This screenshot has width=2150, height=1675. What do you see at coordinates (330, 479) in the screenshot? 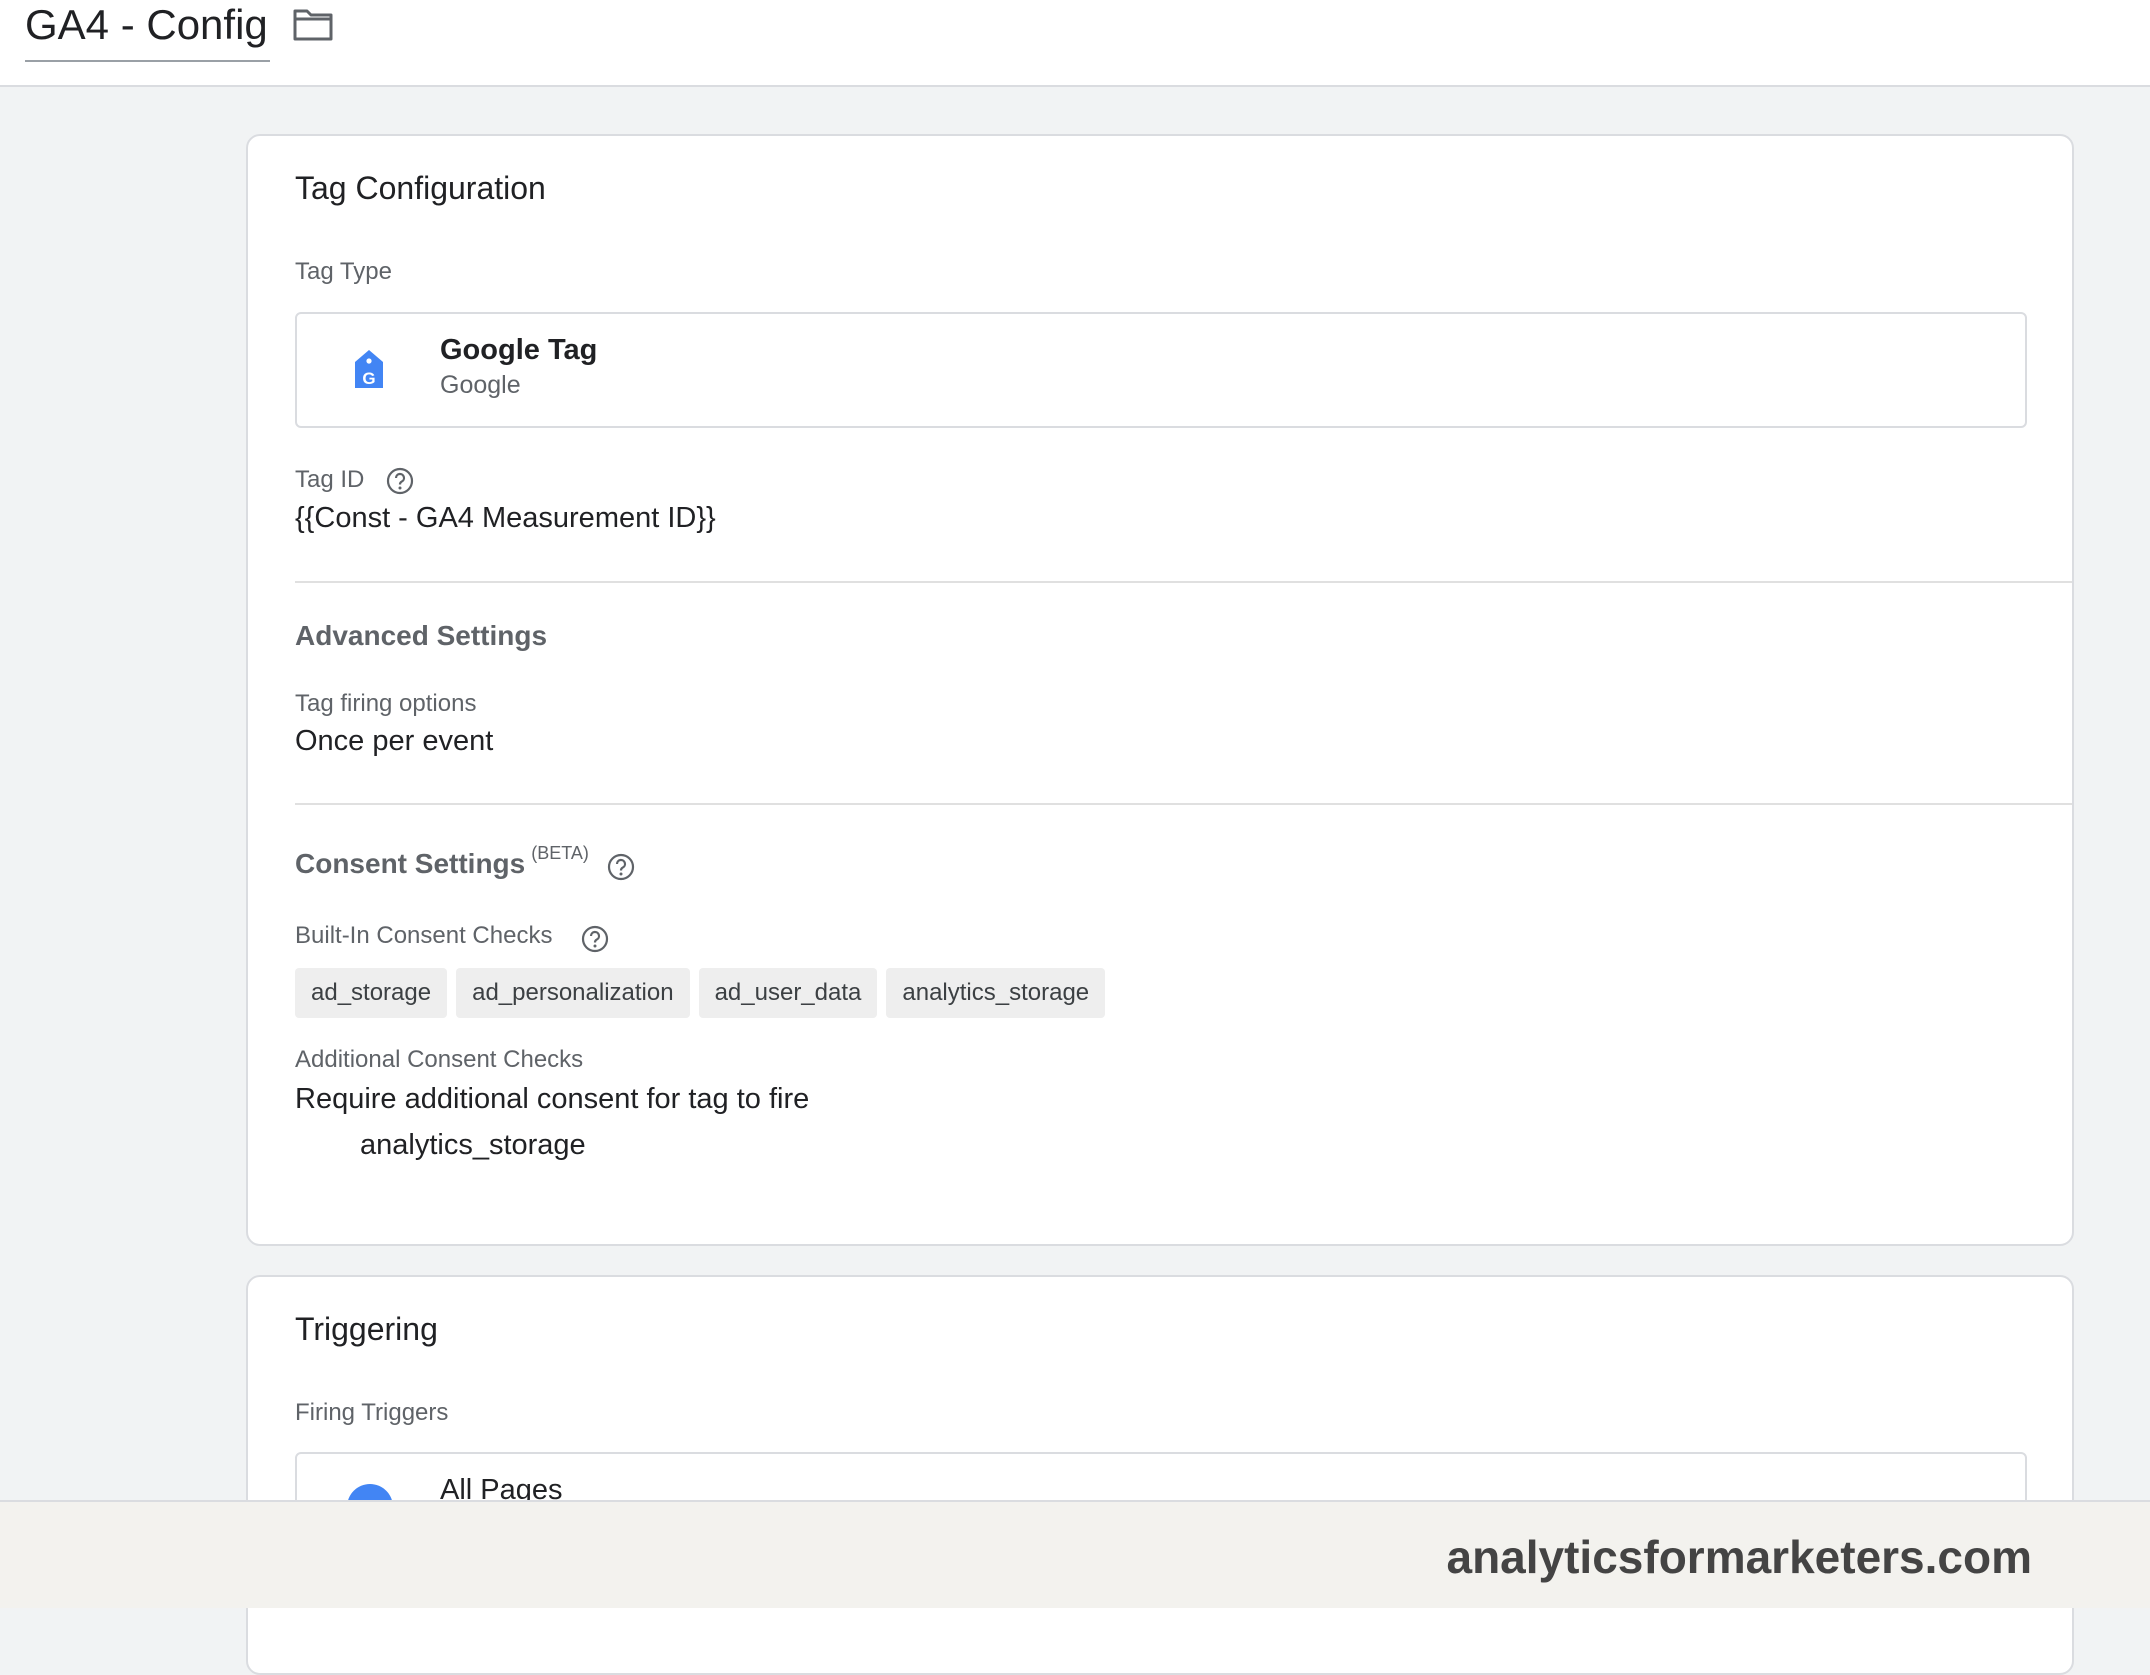
I see `tag-id-label: Tag ID` at bounding box center [330, 479].